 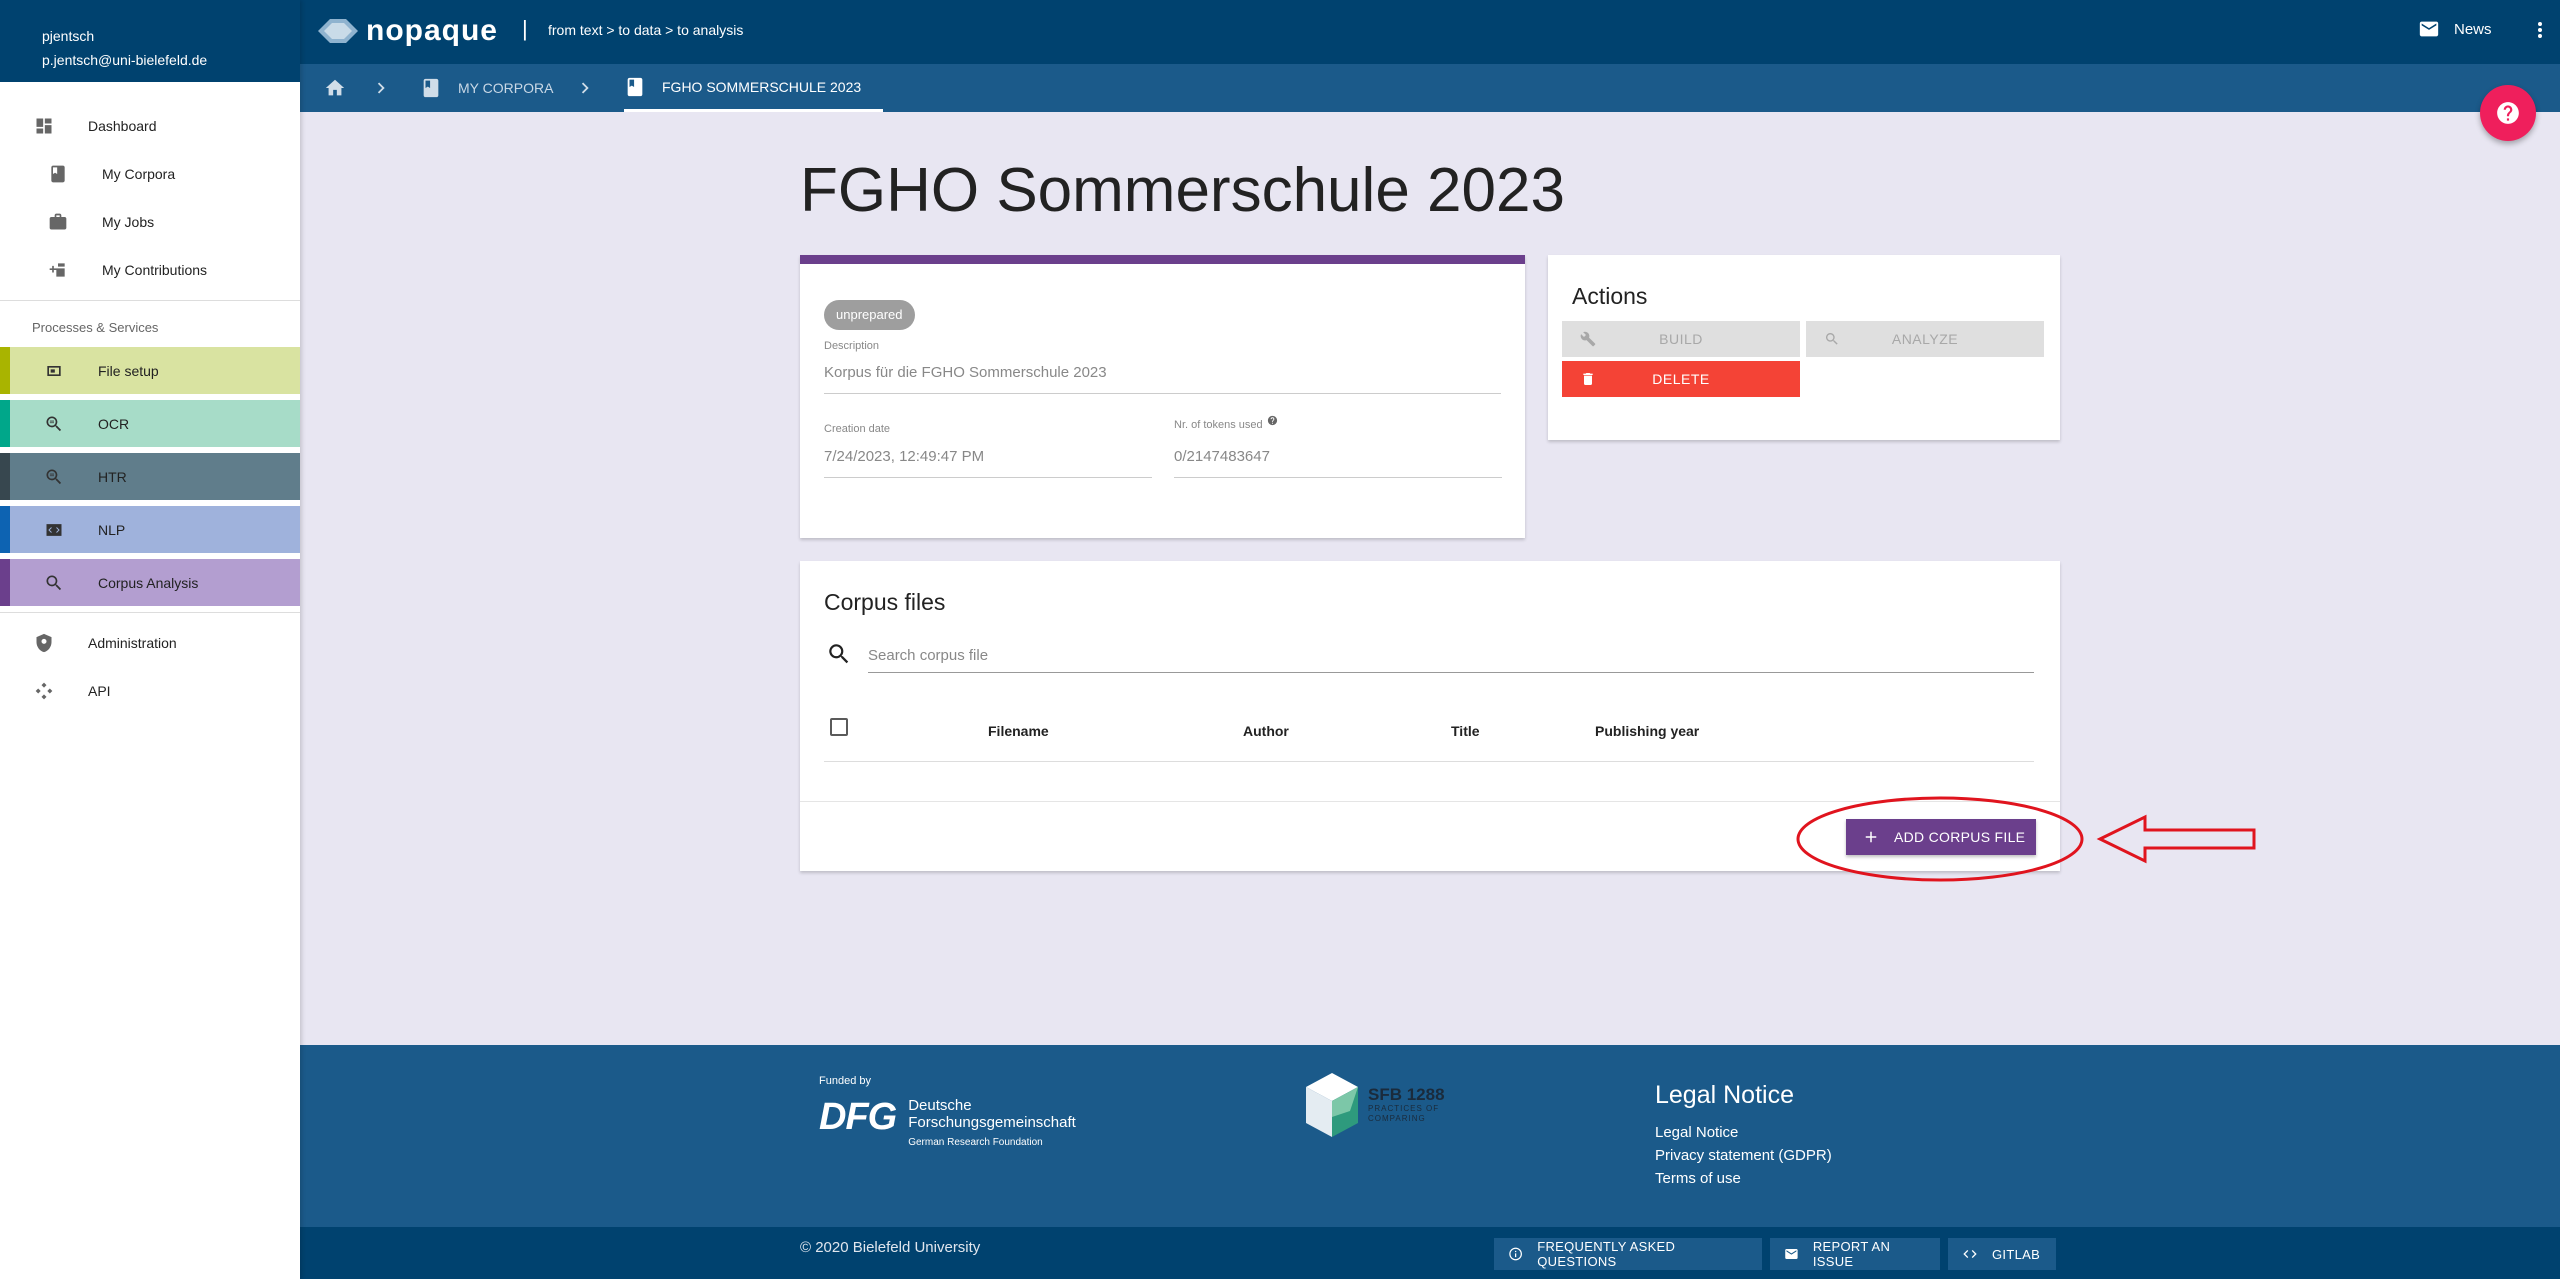 I want to click on news-label: News, so click(x=2473, y=29).